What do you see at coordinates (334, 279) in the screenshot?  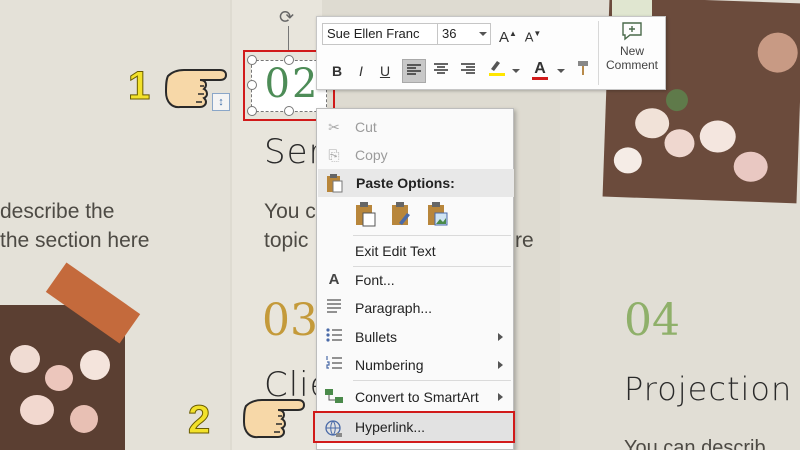 I see `font-icon: A` at bounding box center [334, 279].